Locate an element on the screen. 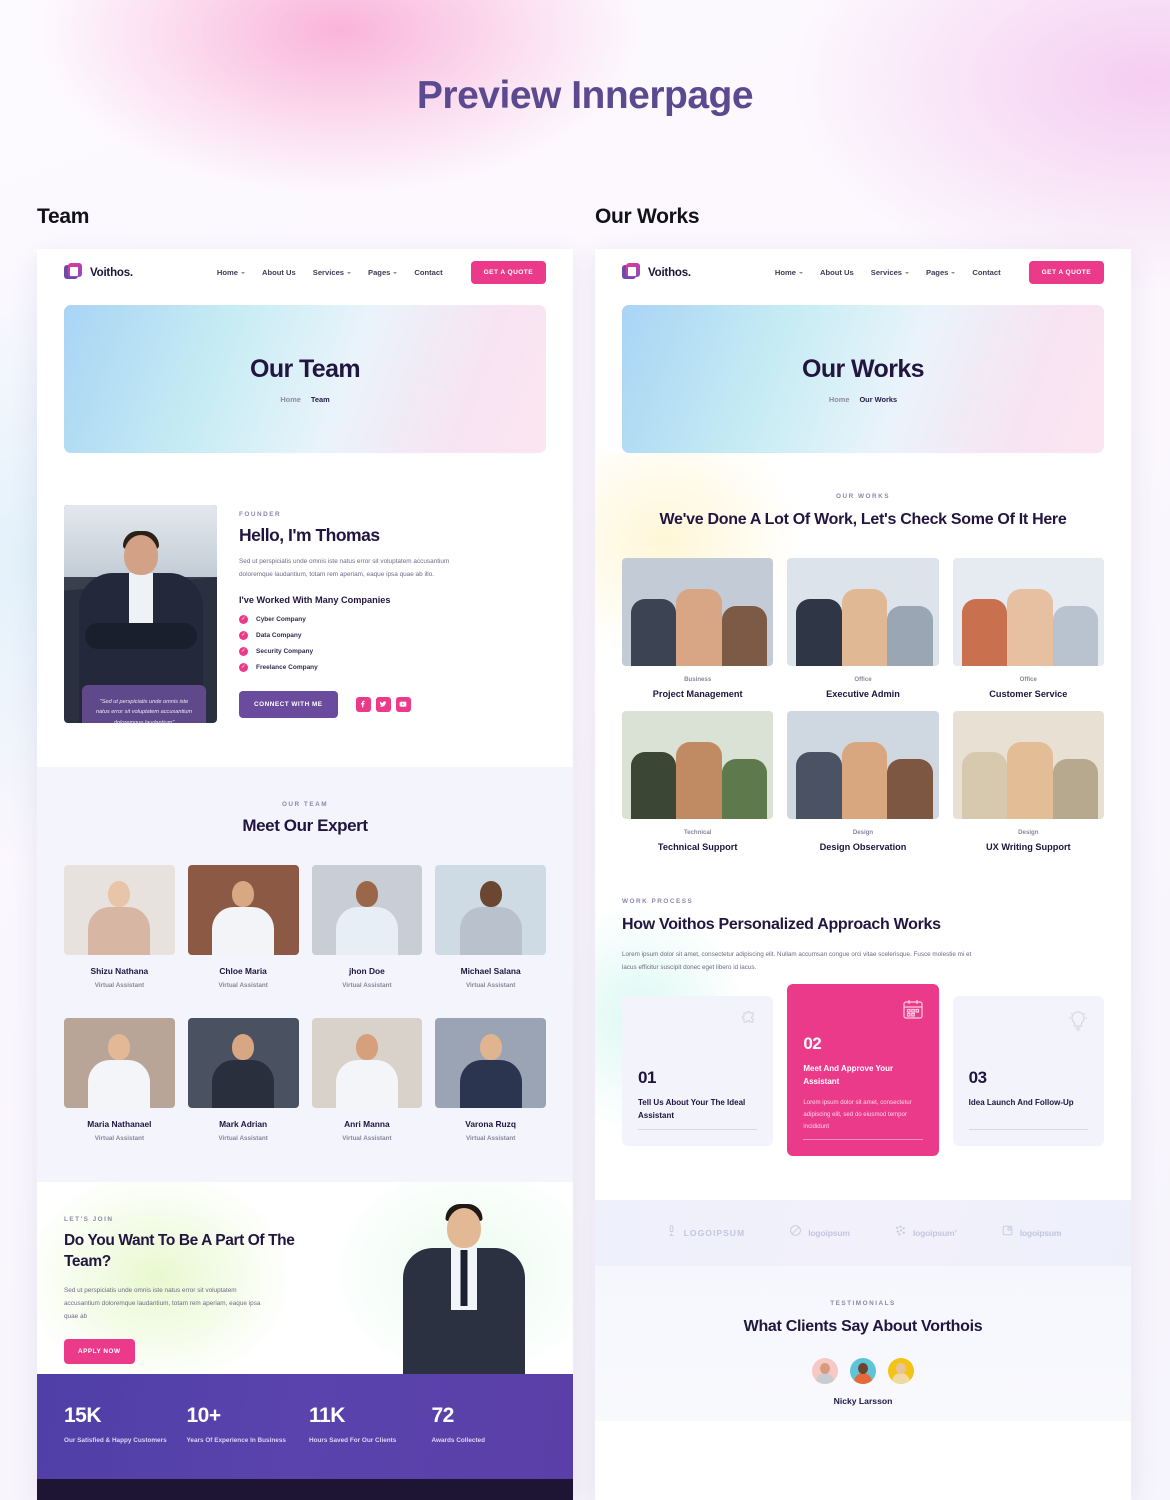  testimonials-heading: What Clients Say About Vorthois is located at coordinates (863, 1327).